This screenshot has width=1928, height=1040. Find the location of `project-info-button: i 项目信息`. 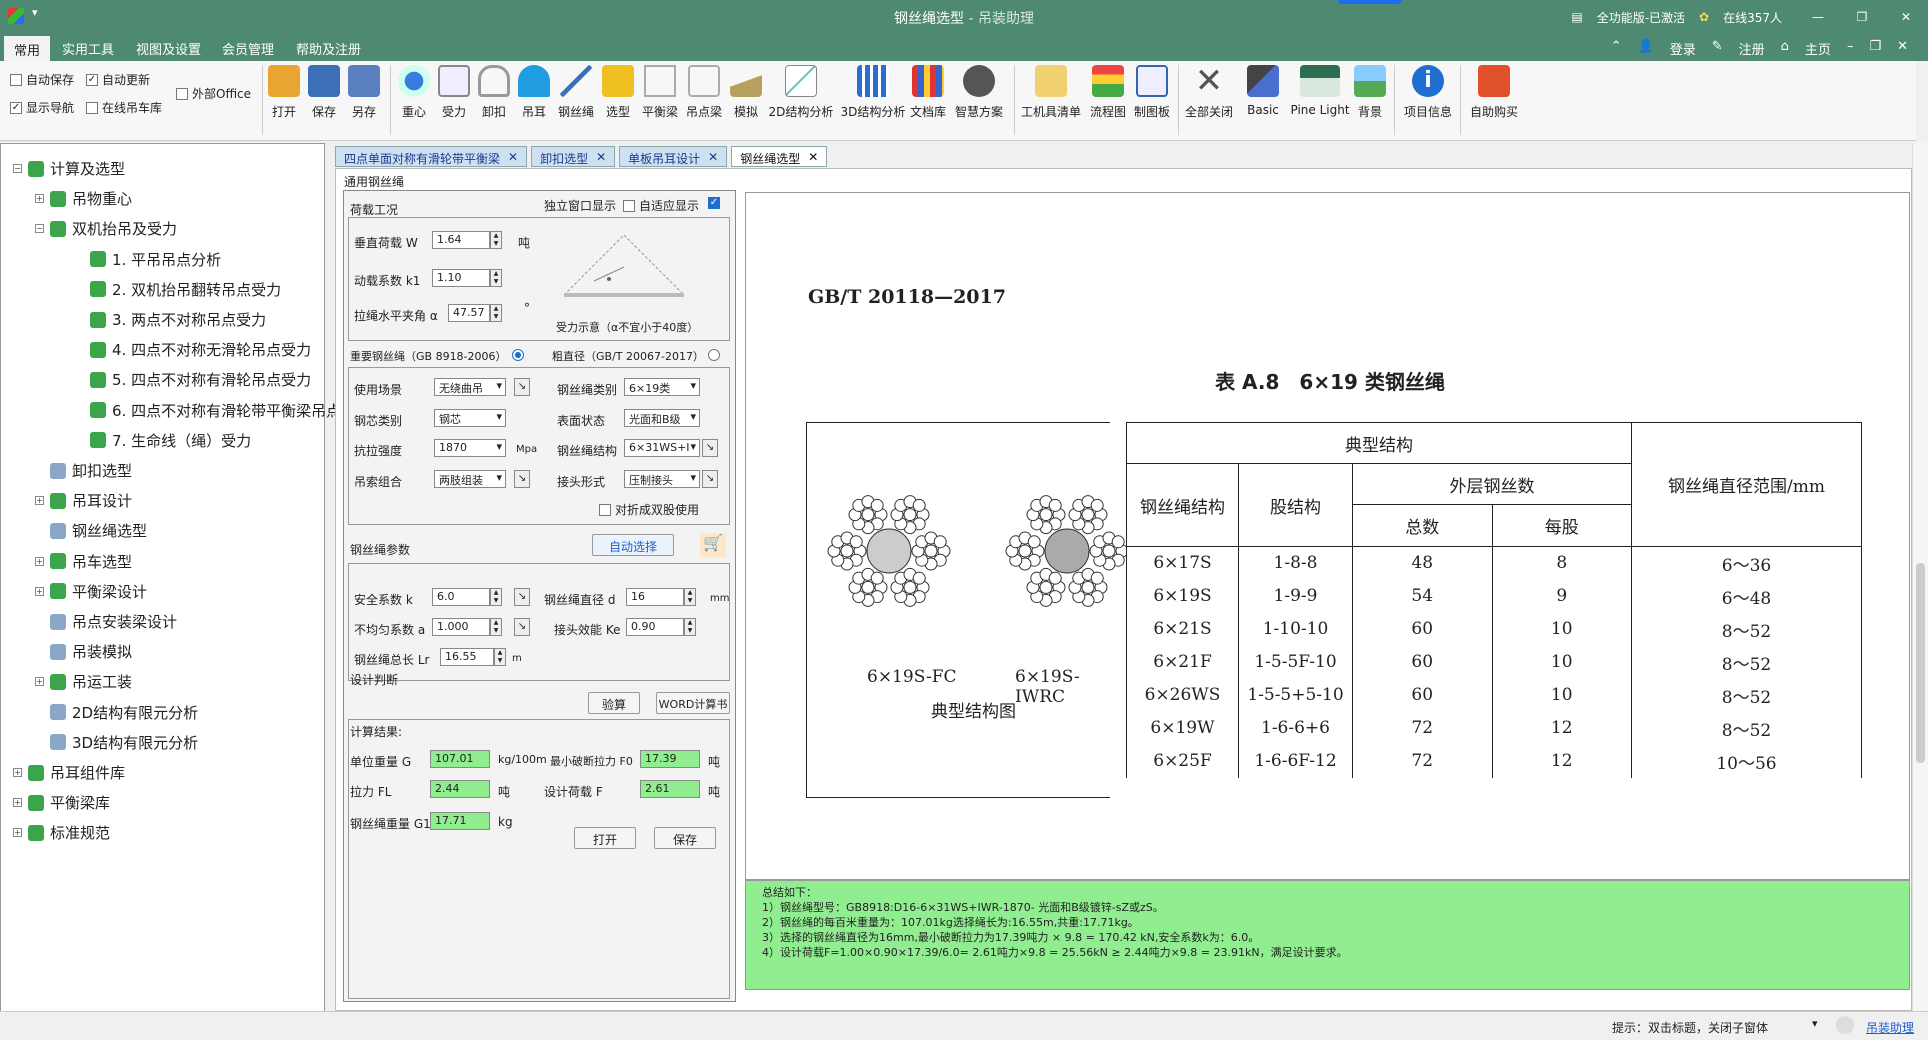

project-info-button: i 项目信息 is located at coordinates (1428, 92).